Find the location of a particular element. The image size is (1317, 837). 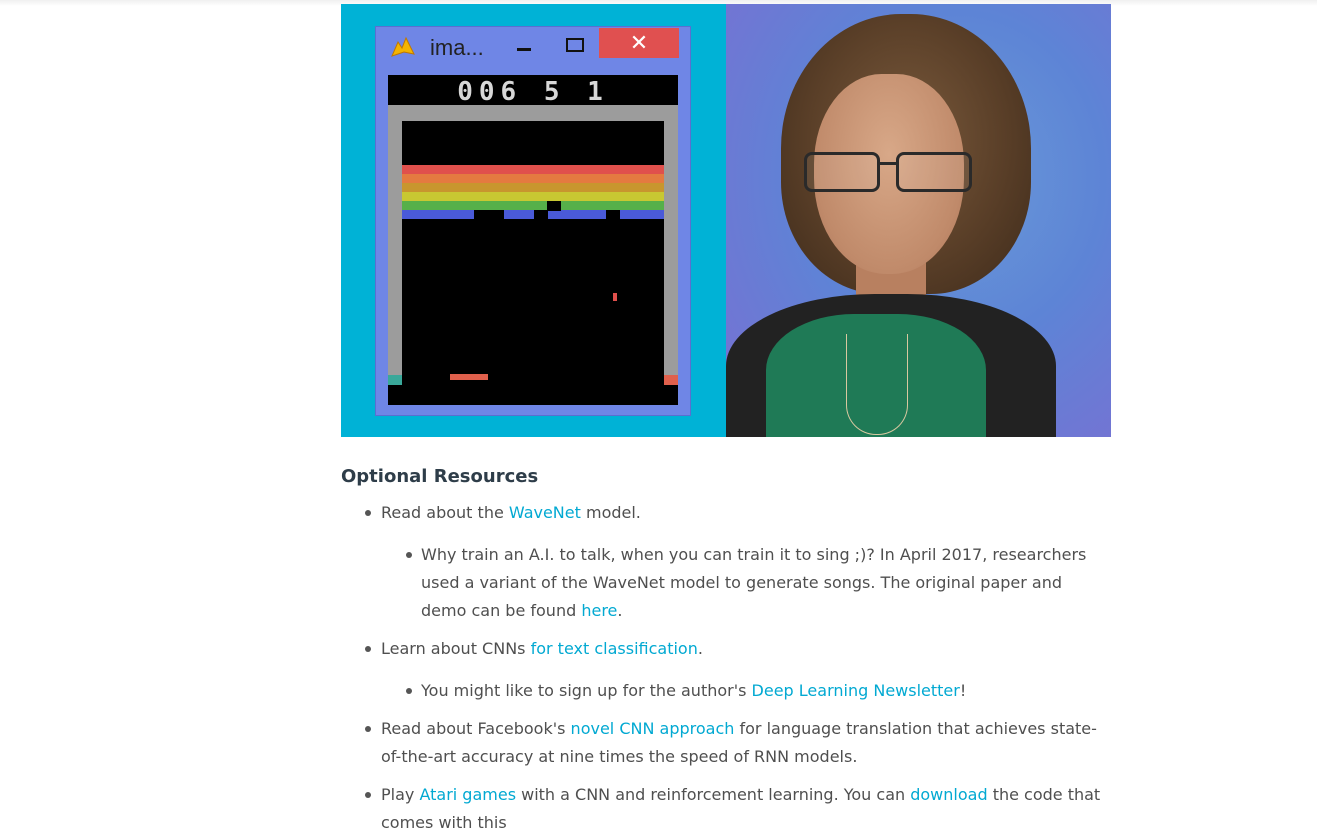

wall-top is located at coordinates (533, 113).